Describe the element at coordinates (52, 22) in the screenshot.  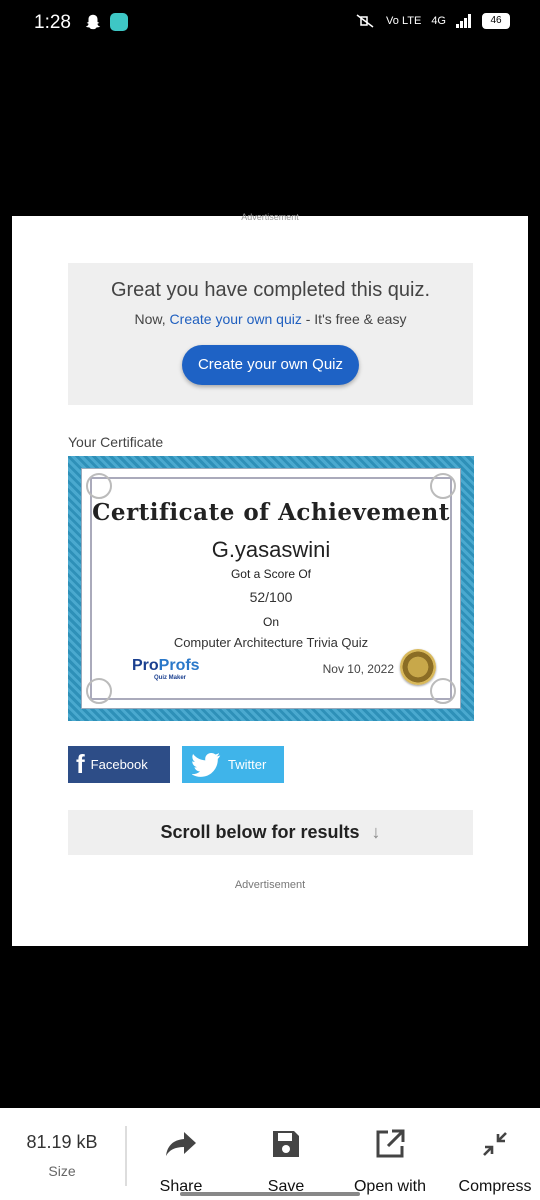
I see `status-time: 1:28` at that location.